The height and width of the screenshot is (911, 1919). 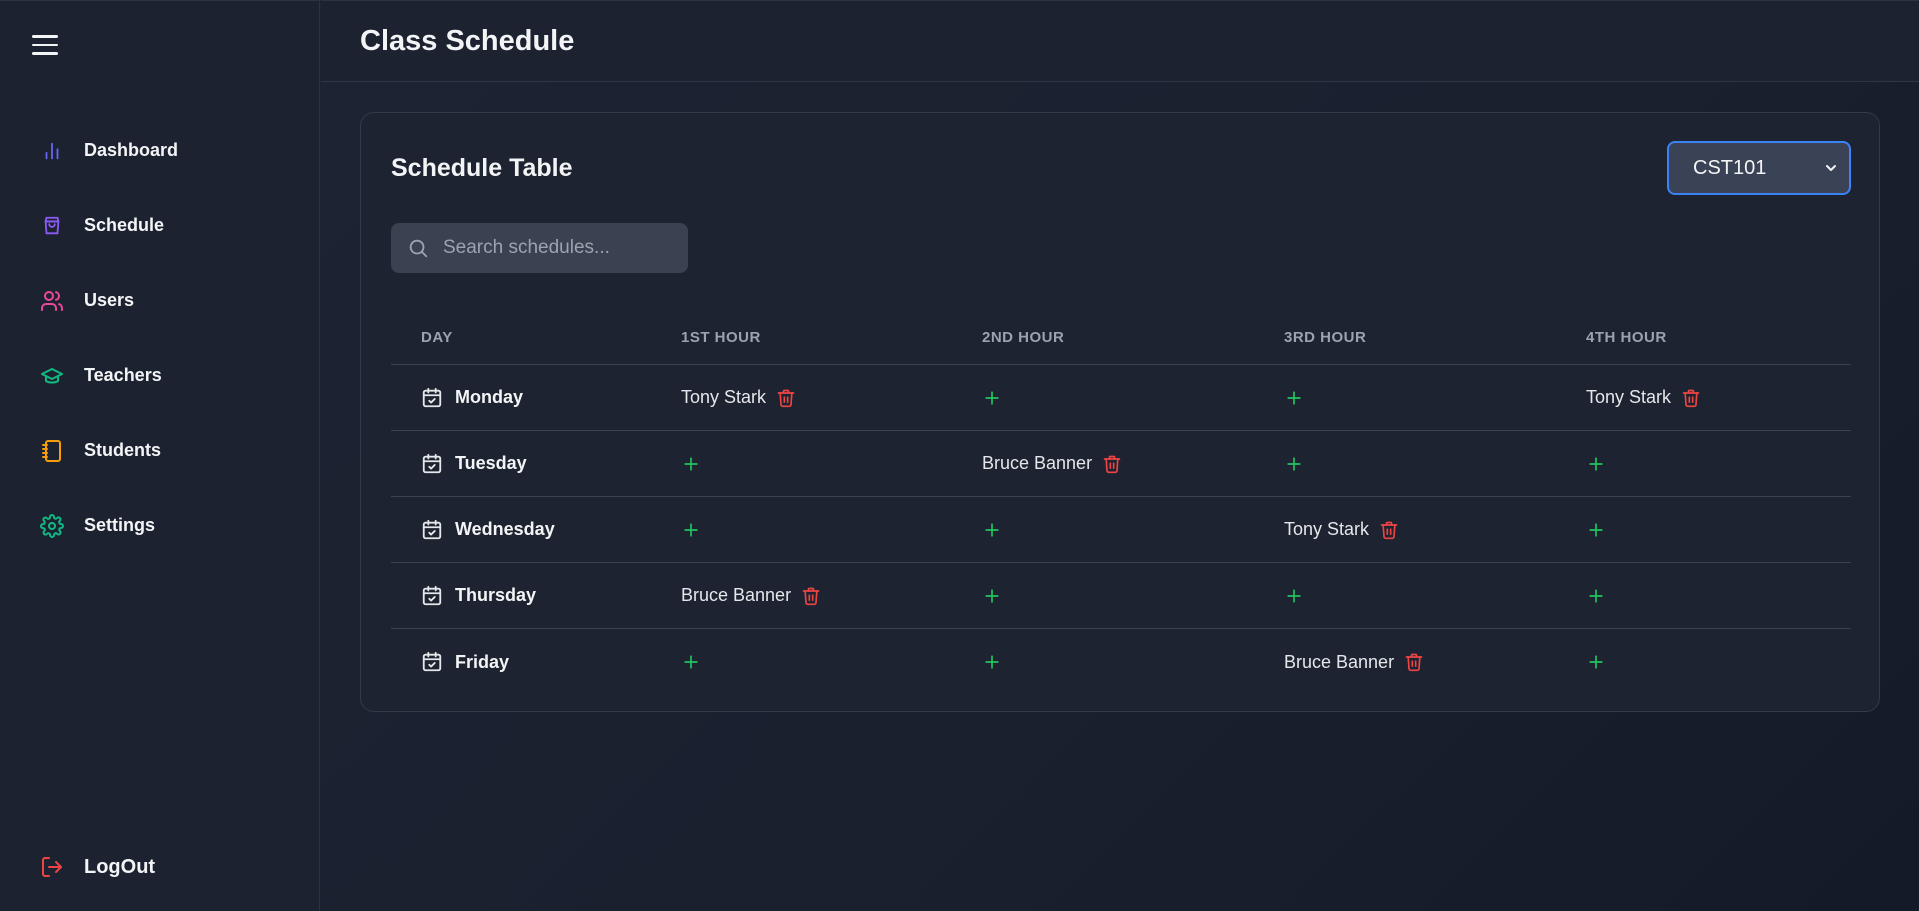 What do you see at coordinates (505, 529) in the screenshot?
I see `day-label: Wednesday` at bounding box center [505, 529].